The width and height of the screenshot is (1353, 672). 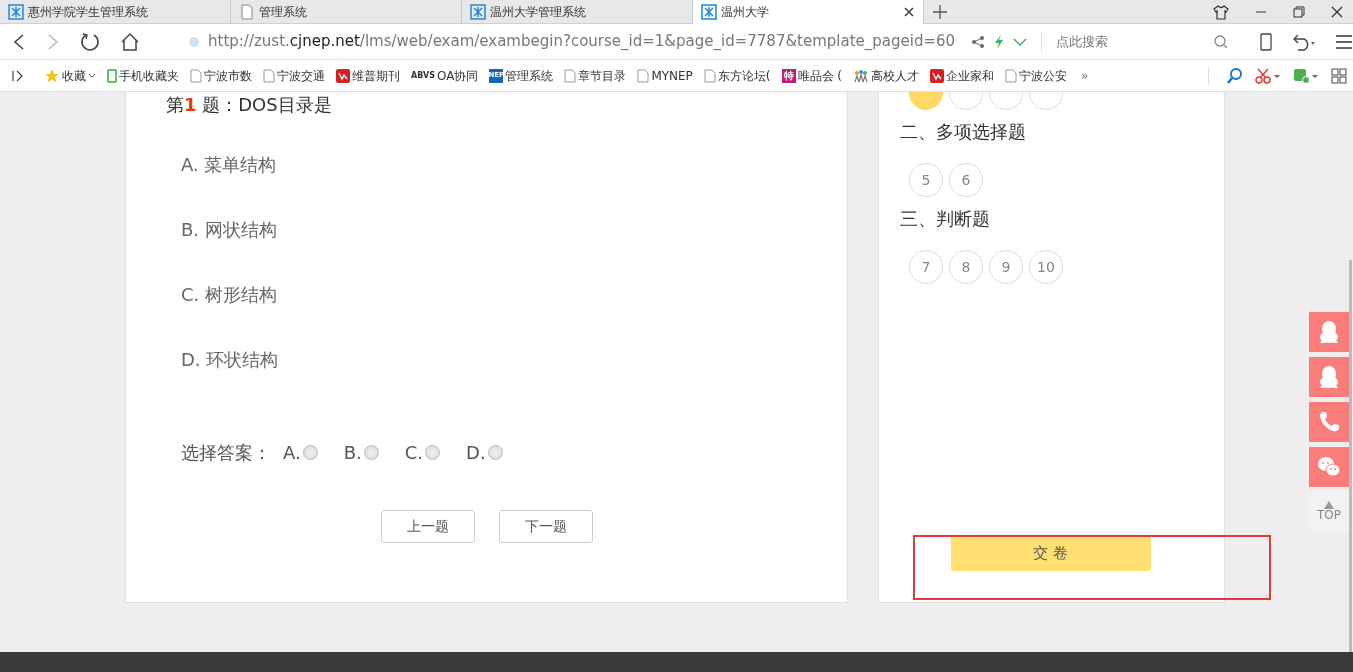 I want to click on option-text: C. 树形结构, so click(x=229, y=295).